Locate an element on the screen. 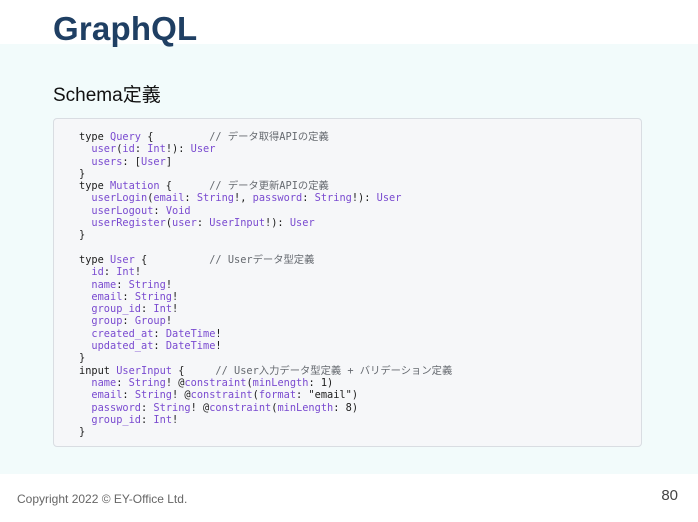  code-line: user(id: Int!): User is located at coordinates (265, 149).